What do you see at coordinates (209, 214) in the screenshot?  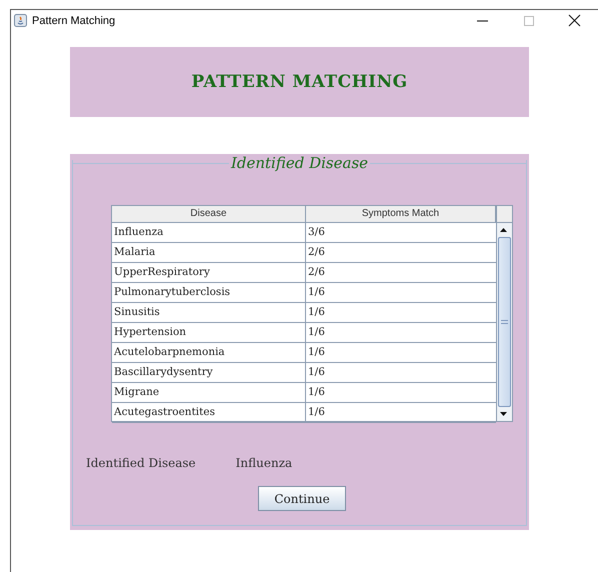 I see `column-header: Disease` at bounding box center [209, 214].